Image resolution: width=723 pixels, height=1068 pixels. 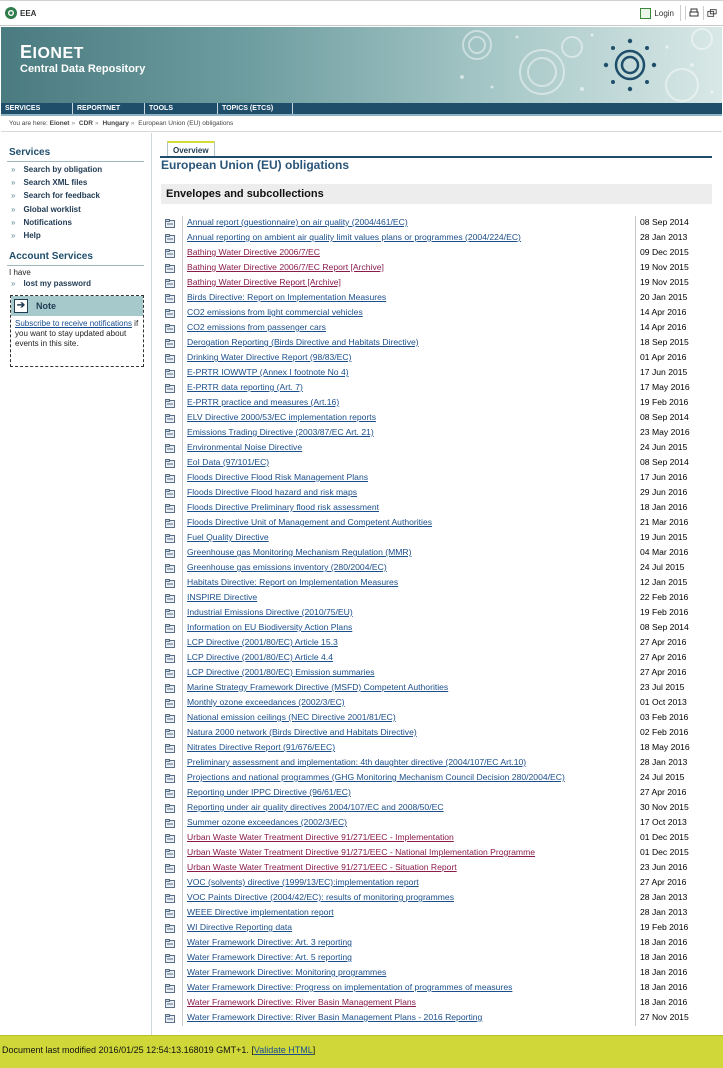 I want to click on sidebar-item-notifications: » Notifications, so click(x=41, y=222).